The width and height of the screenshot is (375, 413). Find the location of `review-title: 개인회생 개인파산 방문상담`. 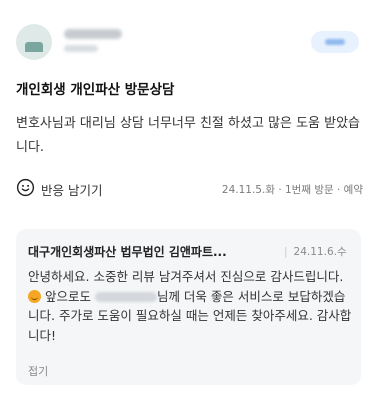

review-title: 개인회생 개인파산 방문상담 is located at coordinates (95, 90).